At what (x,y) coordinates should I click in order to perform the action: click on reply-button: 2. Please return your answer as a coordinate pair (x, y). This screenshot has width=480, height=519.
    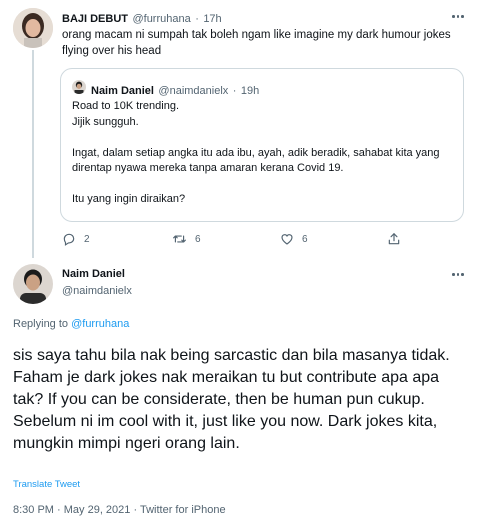
    Looking at the image, I should click on (76, 239).